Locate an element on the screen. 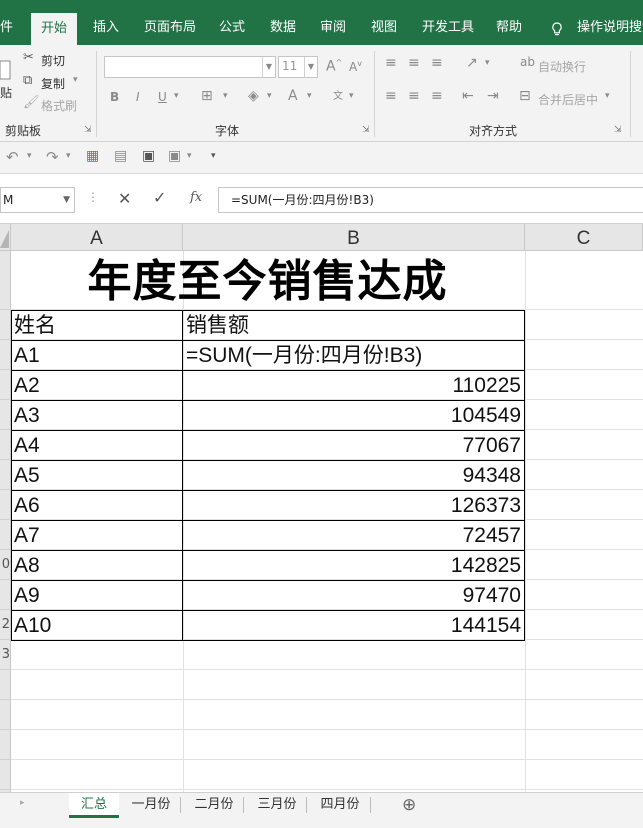  row-header: 2 is located at coordinates (5, 625).